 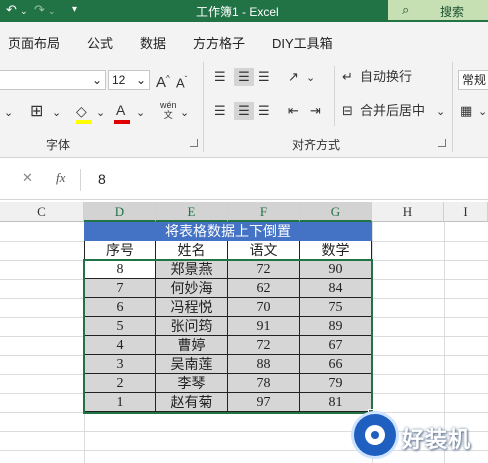 I want to click on column-header-c: C, so click(x=42, y=212).